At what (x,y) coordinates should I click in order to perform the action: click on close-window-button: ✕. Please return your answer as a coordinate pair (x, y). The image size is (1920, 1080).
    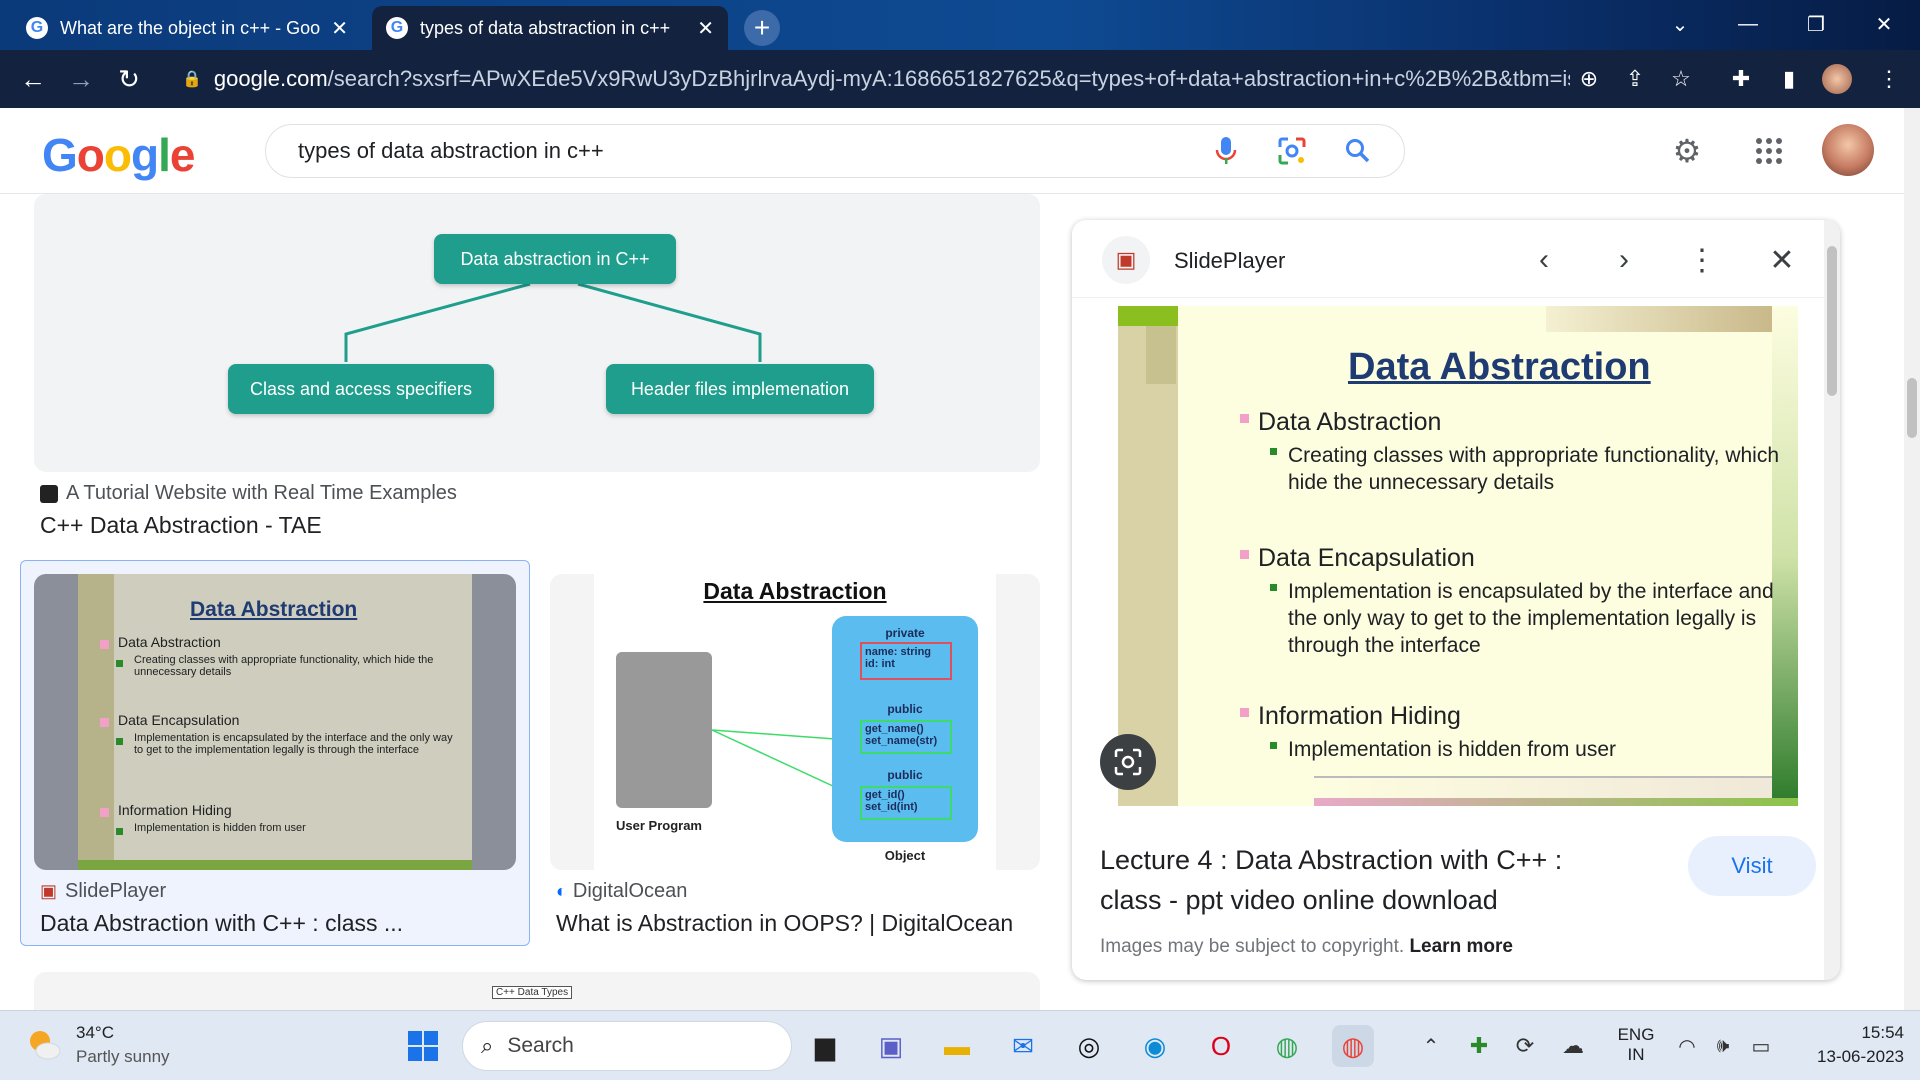
    Looking at the image, I should click on (1884, 24).